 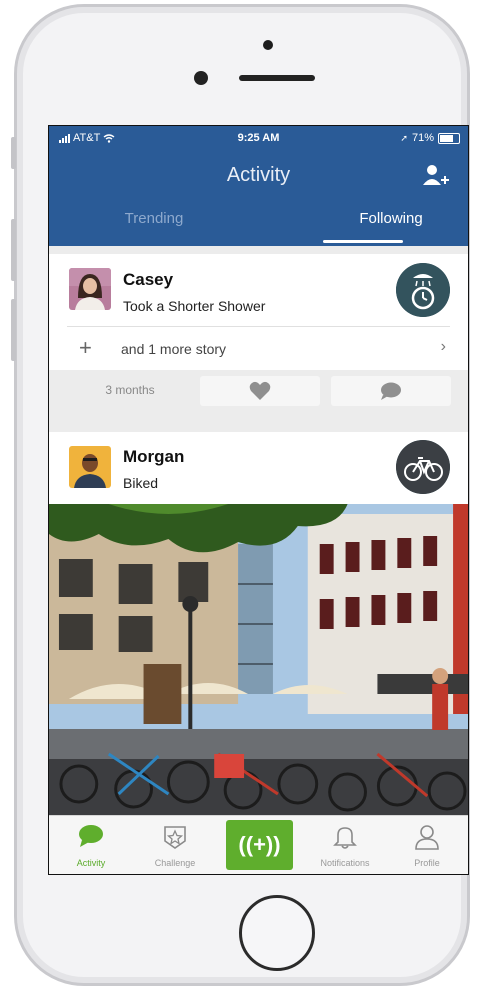 I want to click on more-stories-label: and 1 more story, so click(x=174, y=349).